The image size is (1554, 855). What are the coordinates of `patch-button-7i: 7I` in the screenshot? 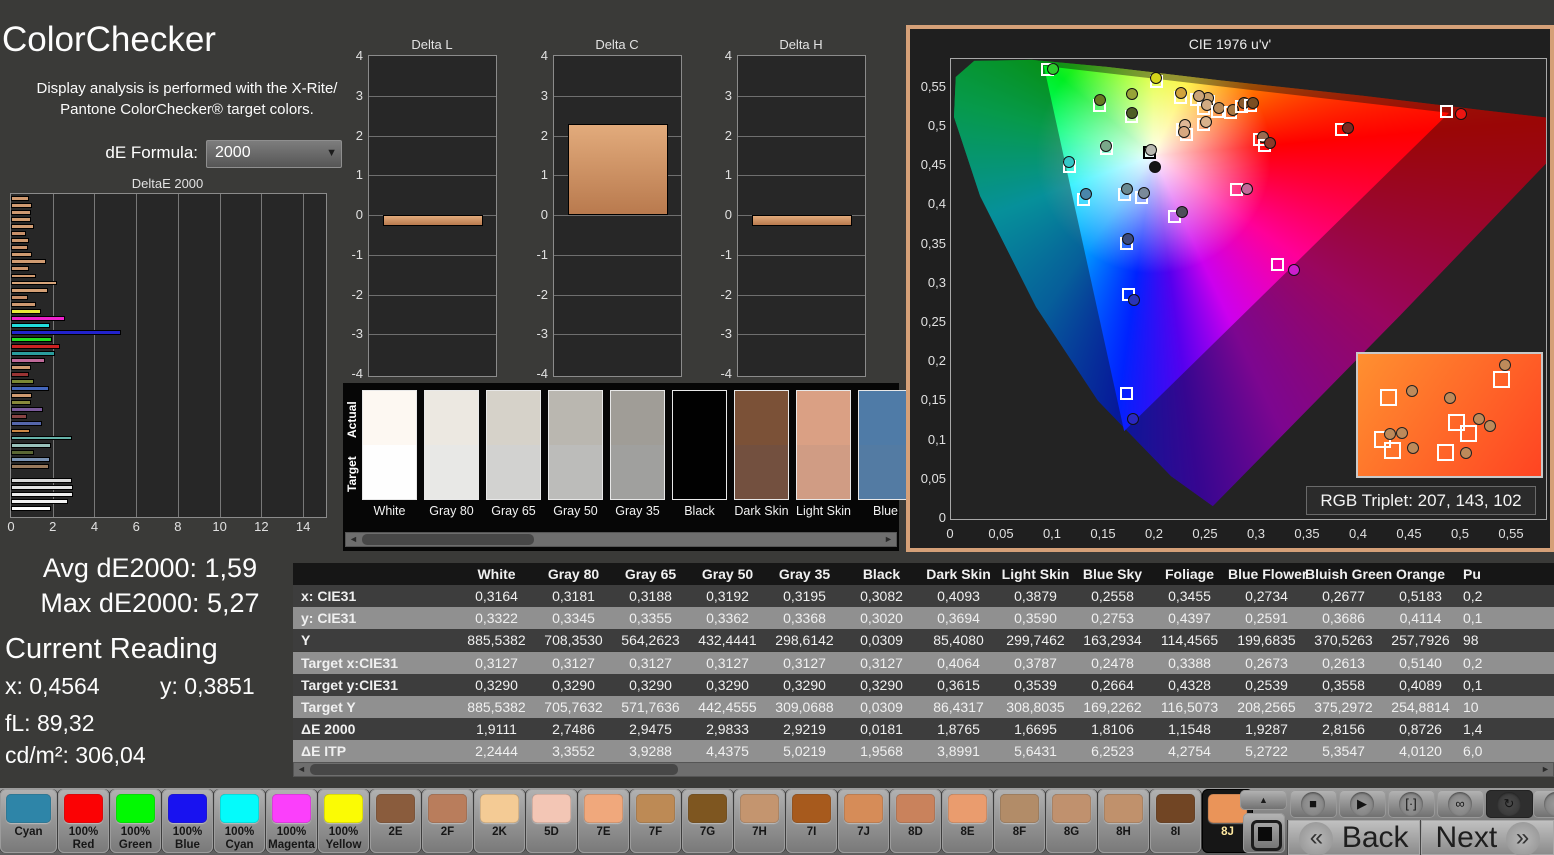 It's located at (811, 821).